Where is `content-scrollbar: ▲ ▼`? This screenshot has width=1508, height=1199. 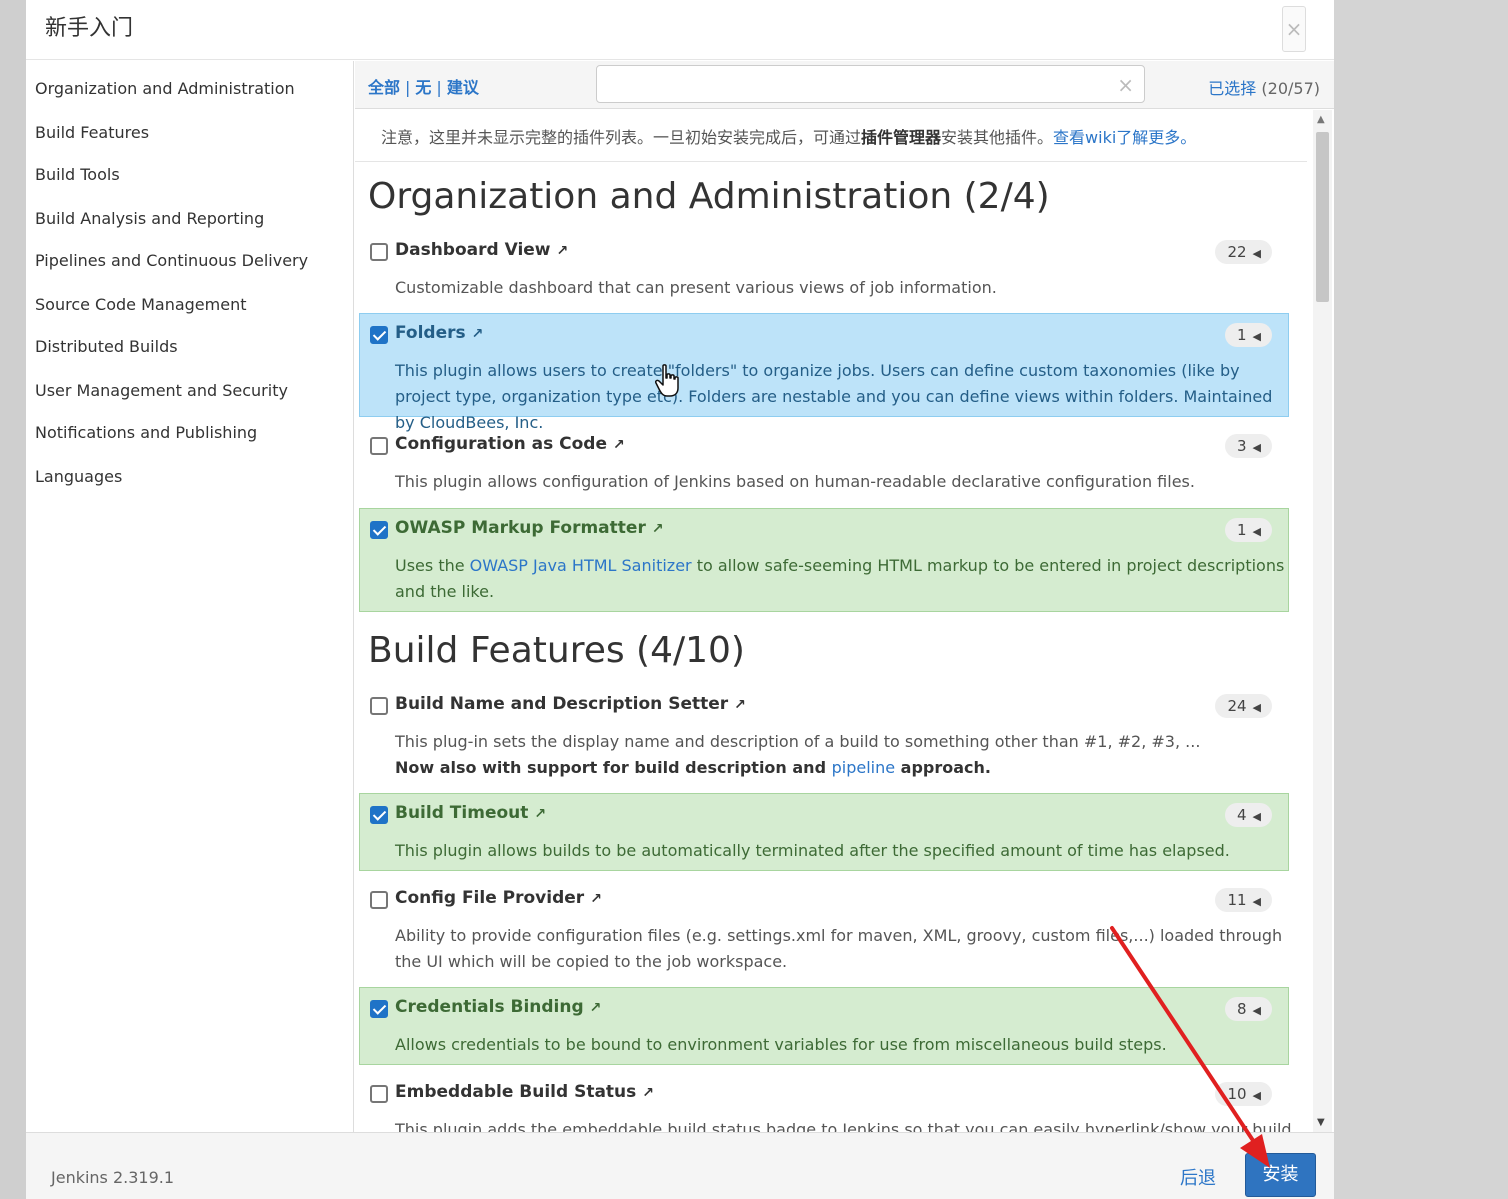
content-scrollbar: ▲ ▼ is located at coordinates (1322, 621).